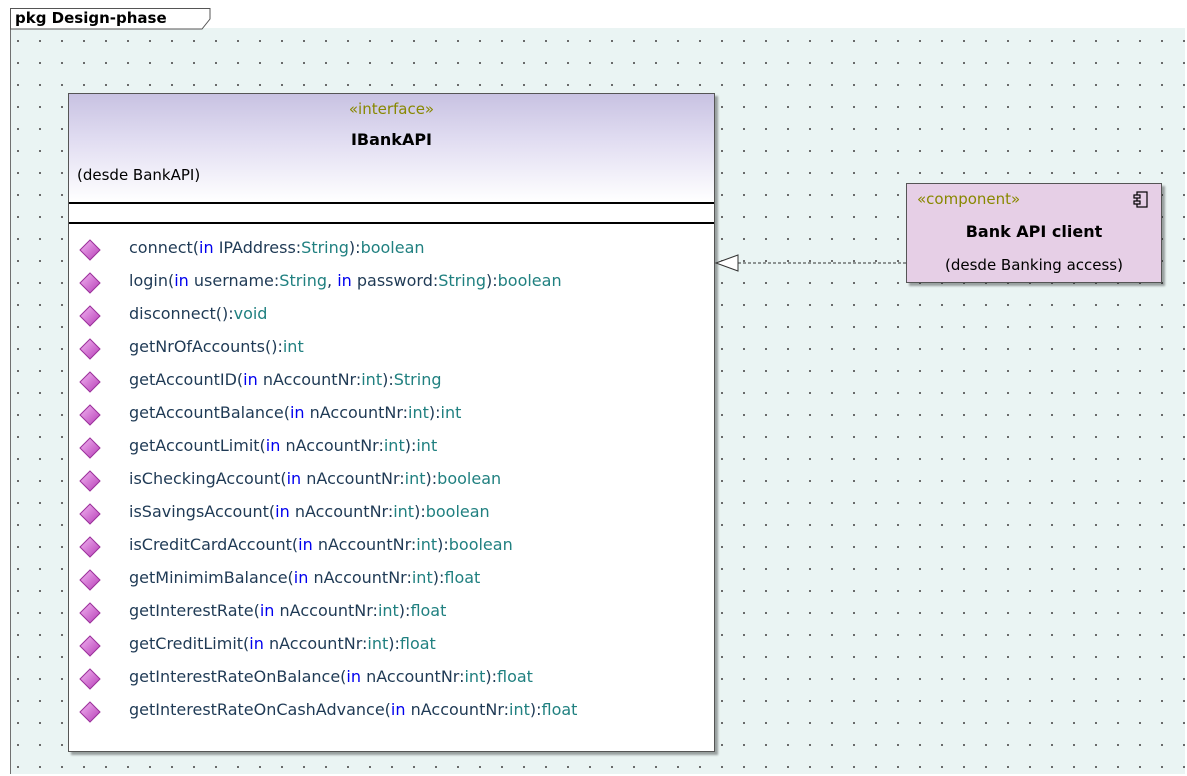 The width and height of the screenshot is (1187, 776). What do you see at coordinates (1034, 265) in the screenshot?
I see `component-origin: (desde Banking access)` at bounding box center [1034, 265].